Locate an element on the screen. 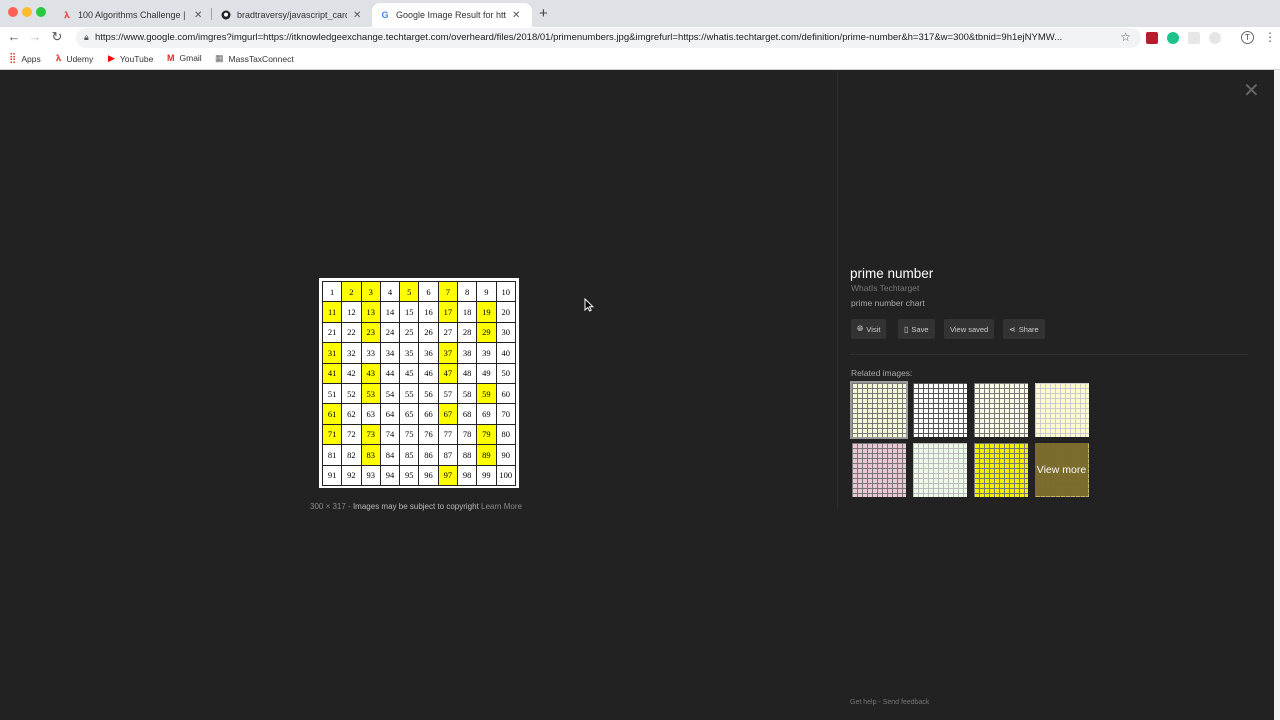  forward-arrow-icon: → is located at coordinates (35, 36).